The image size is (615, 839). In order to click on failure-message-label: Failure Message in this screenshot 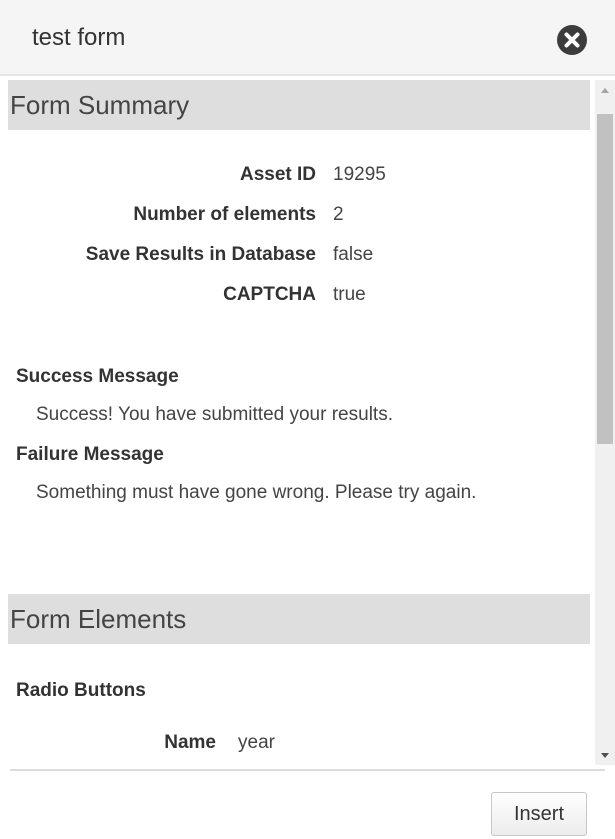, I will do `click(90, 454)`.